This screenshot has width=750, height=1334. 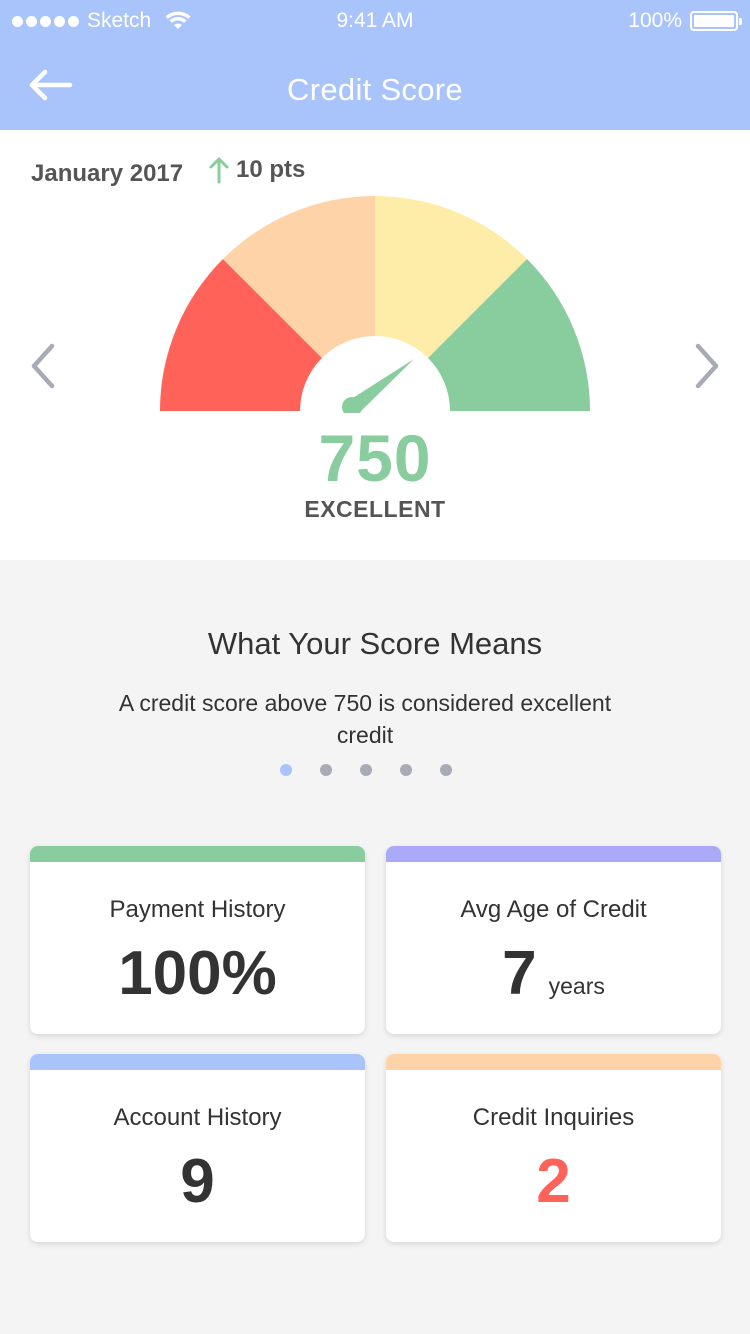 What do you see at coordinates (655, 20) in the screenshot?
I see `battery-percent: 100%` at bounding box center [655, 20].